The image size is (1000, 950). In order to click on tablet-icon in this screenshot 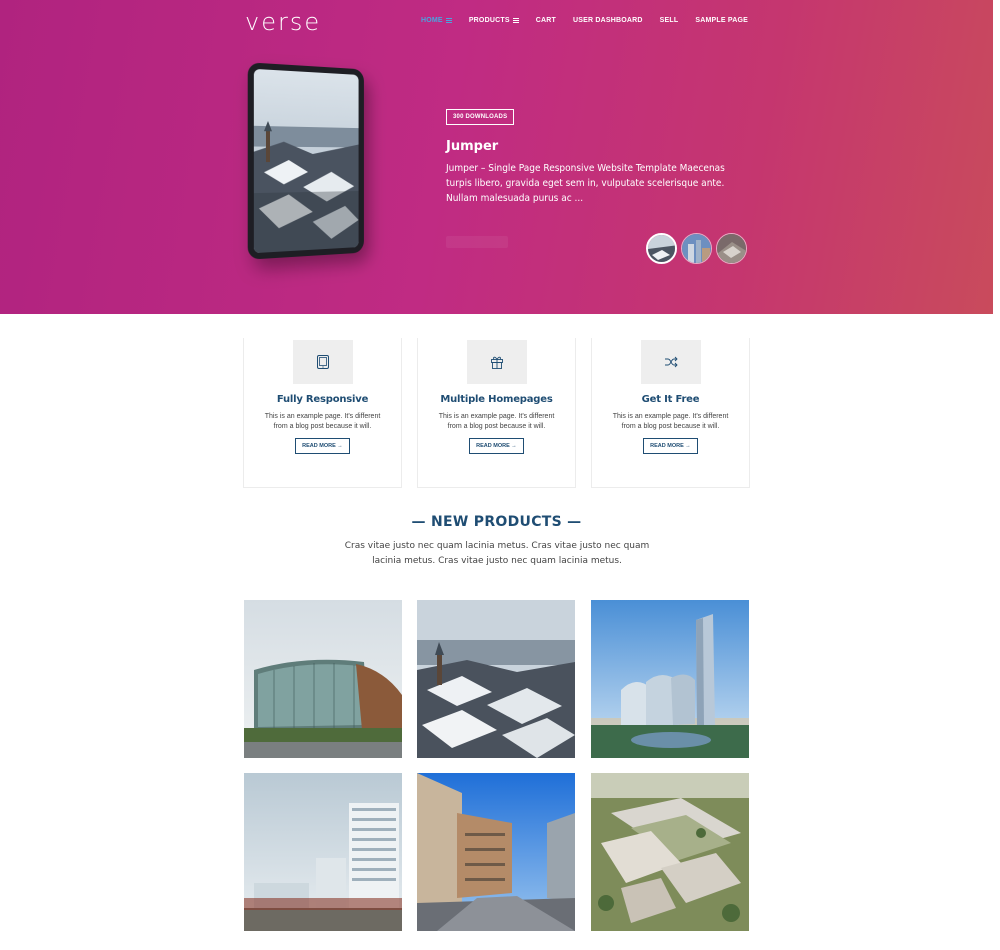, I will do `click(323, 362)`.